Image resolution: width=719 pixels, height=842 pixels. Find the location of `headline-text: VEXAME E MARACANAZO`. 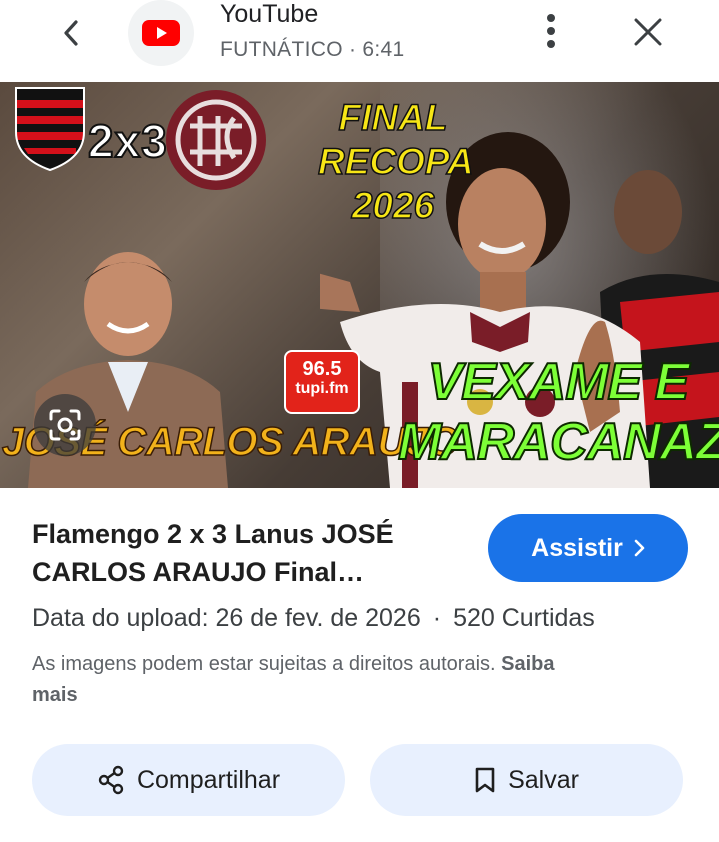

headline-text: VEXAME E MARACANAZO is located at coordinates (558, 412).